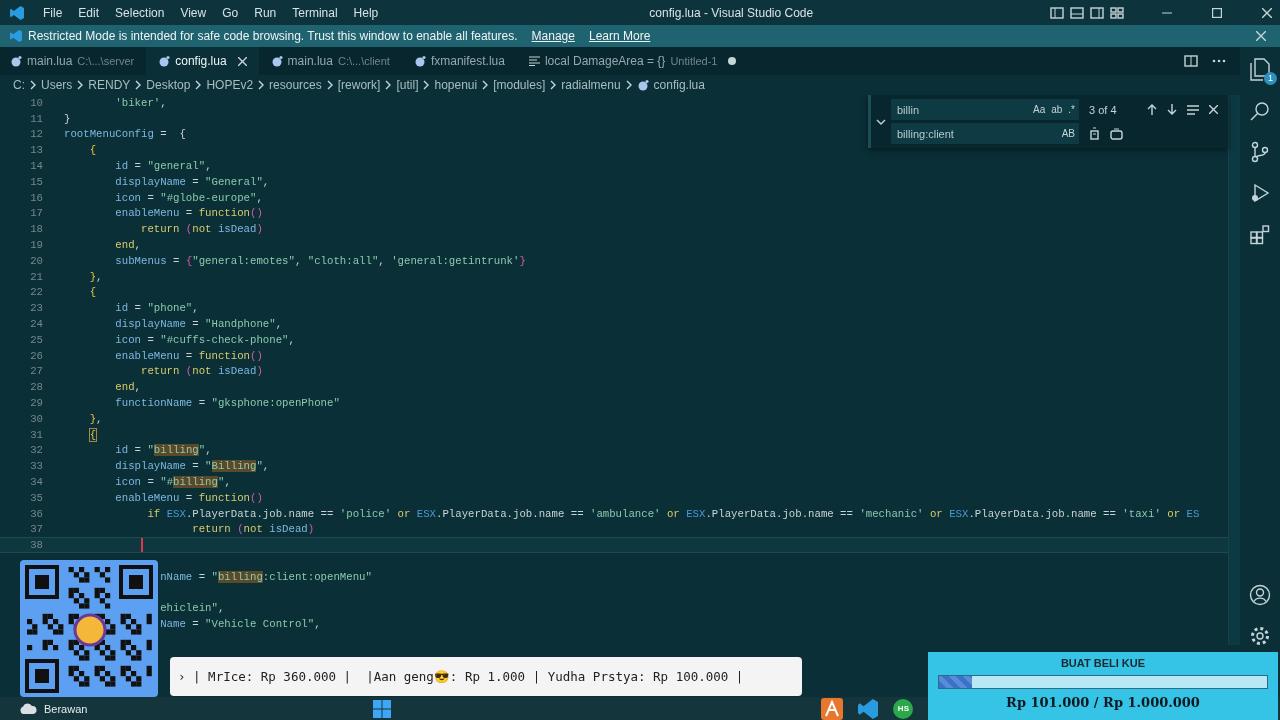 The width and height of the screenshot is (1280, 720). What do you see at coordinates (127, 245) in the screenshot?
I see `code-line: end,` at bounding box center [127, 245].